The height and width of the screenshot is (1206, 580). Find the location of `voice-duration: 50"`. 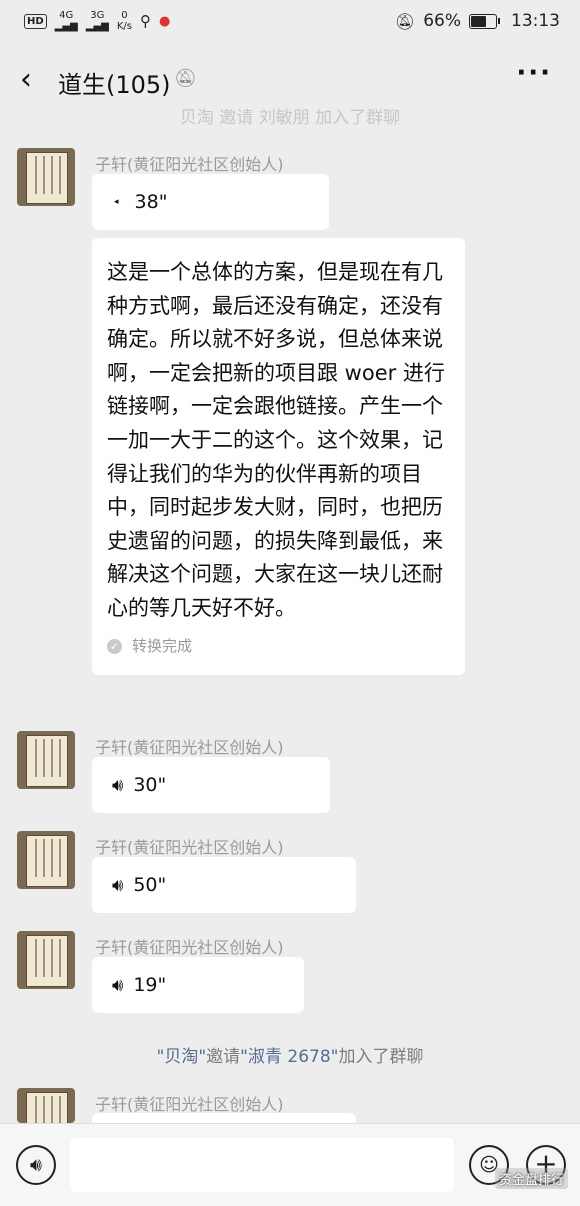

voice-duration: 50" is located at coordinates (150, 885).